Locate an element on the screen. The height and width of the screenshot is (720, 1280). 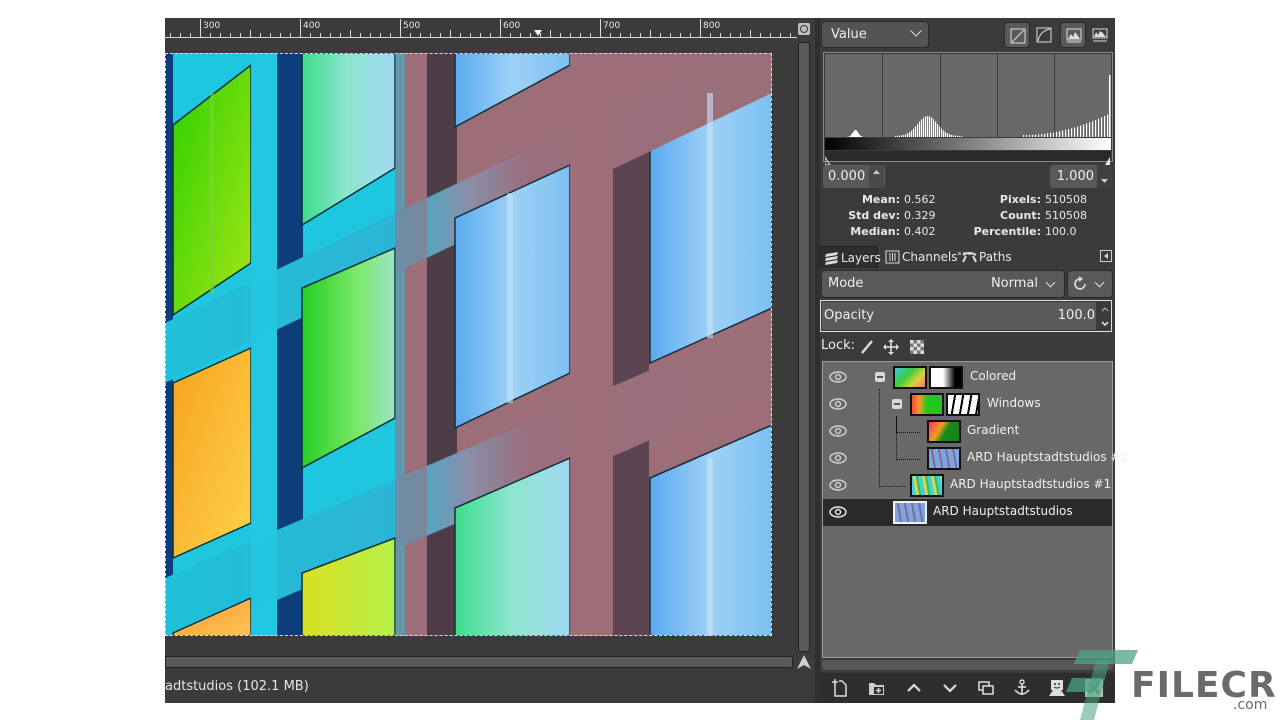
logarithmic-histogram-button is located at coordinates (1044, 35).